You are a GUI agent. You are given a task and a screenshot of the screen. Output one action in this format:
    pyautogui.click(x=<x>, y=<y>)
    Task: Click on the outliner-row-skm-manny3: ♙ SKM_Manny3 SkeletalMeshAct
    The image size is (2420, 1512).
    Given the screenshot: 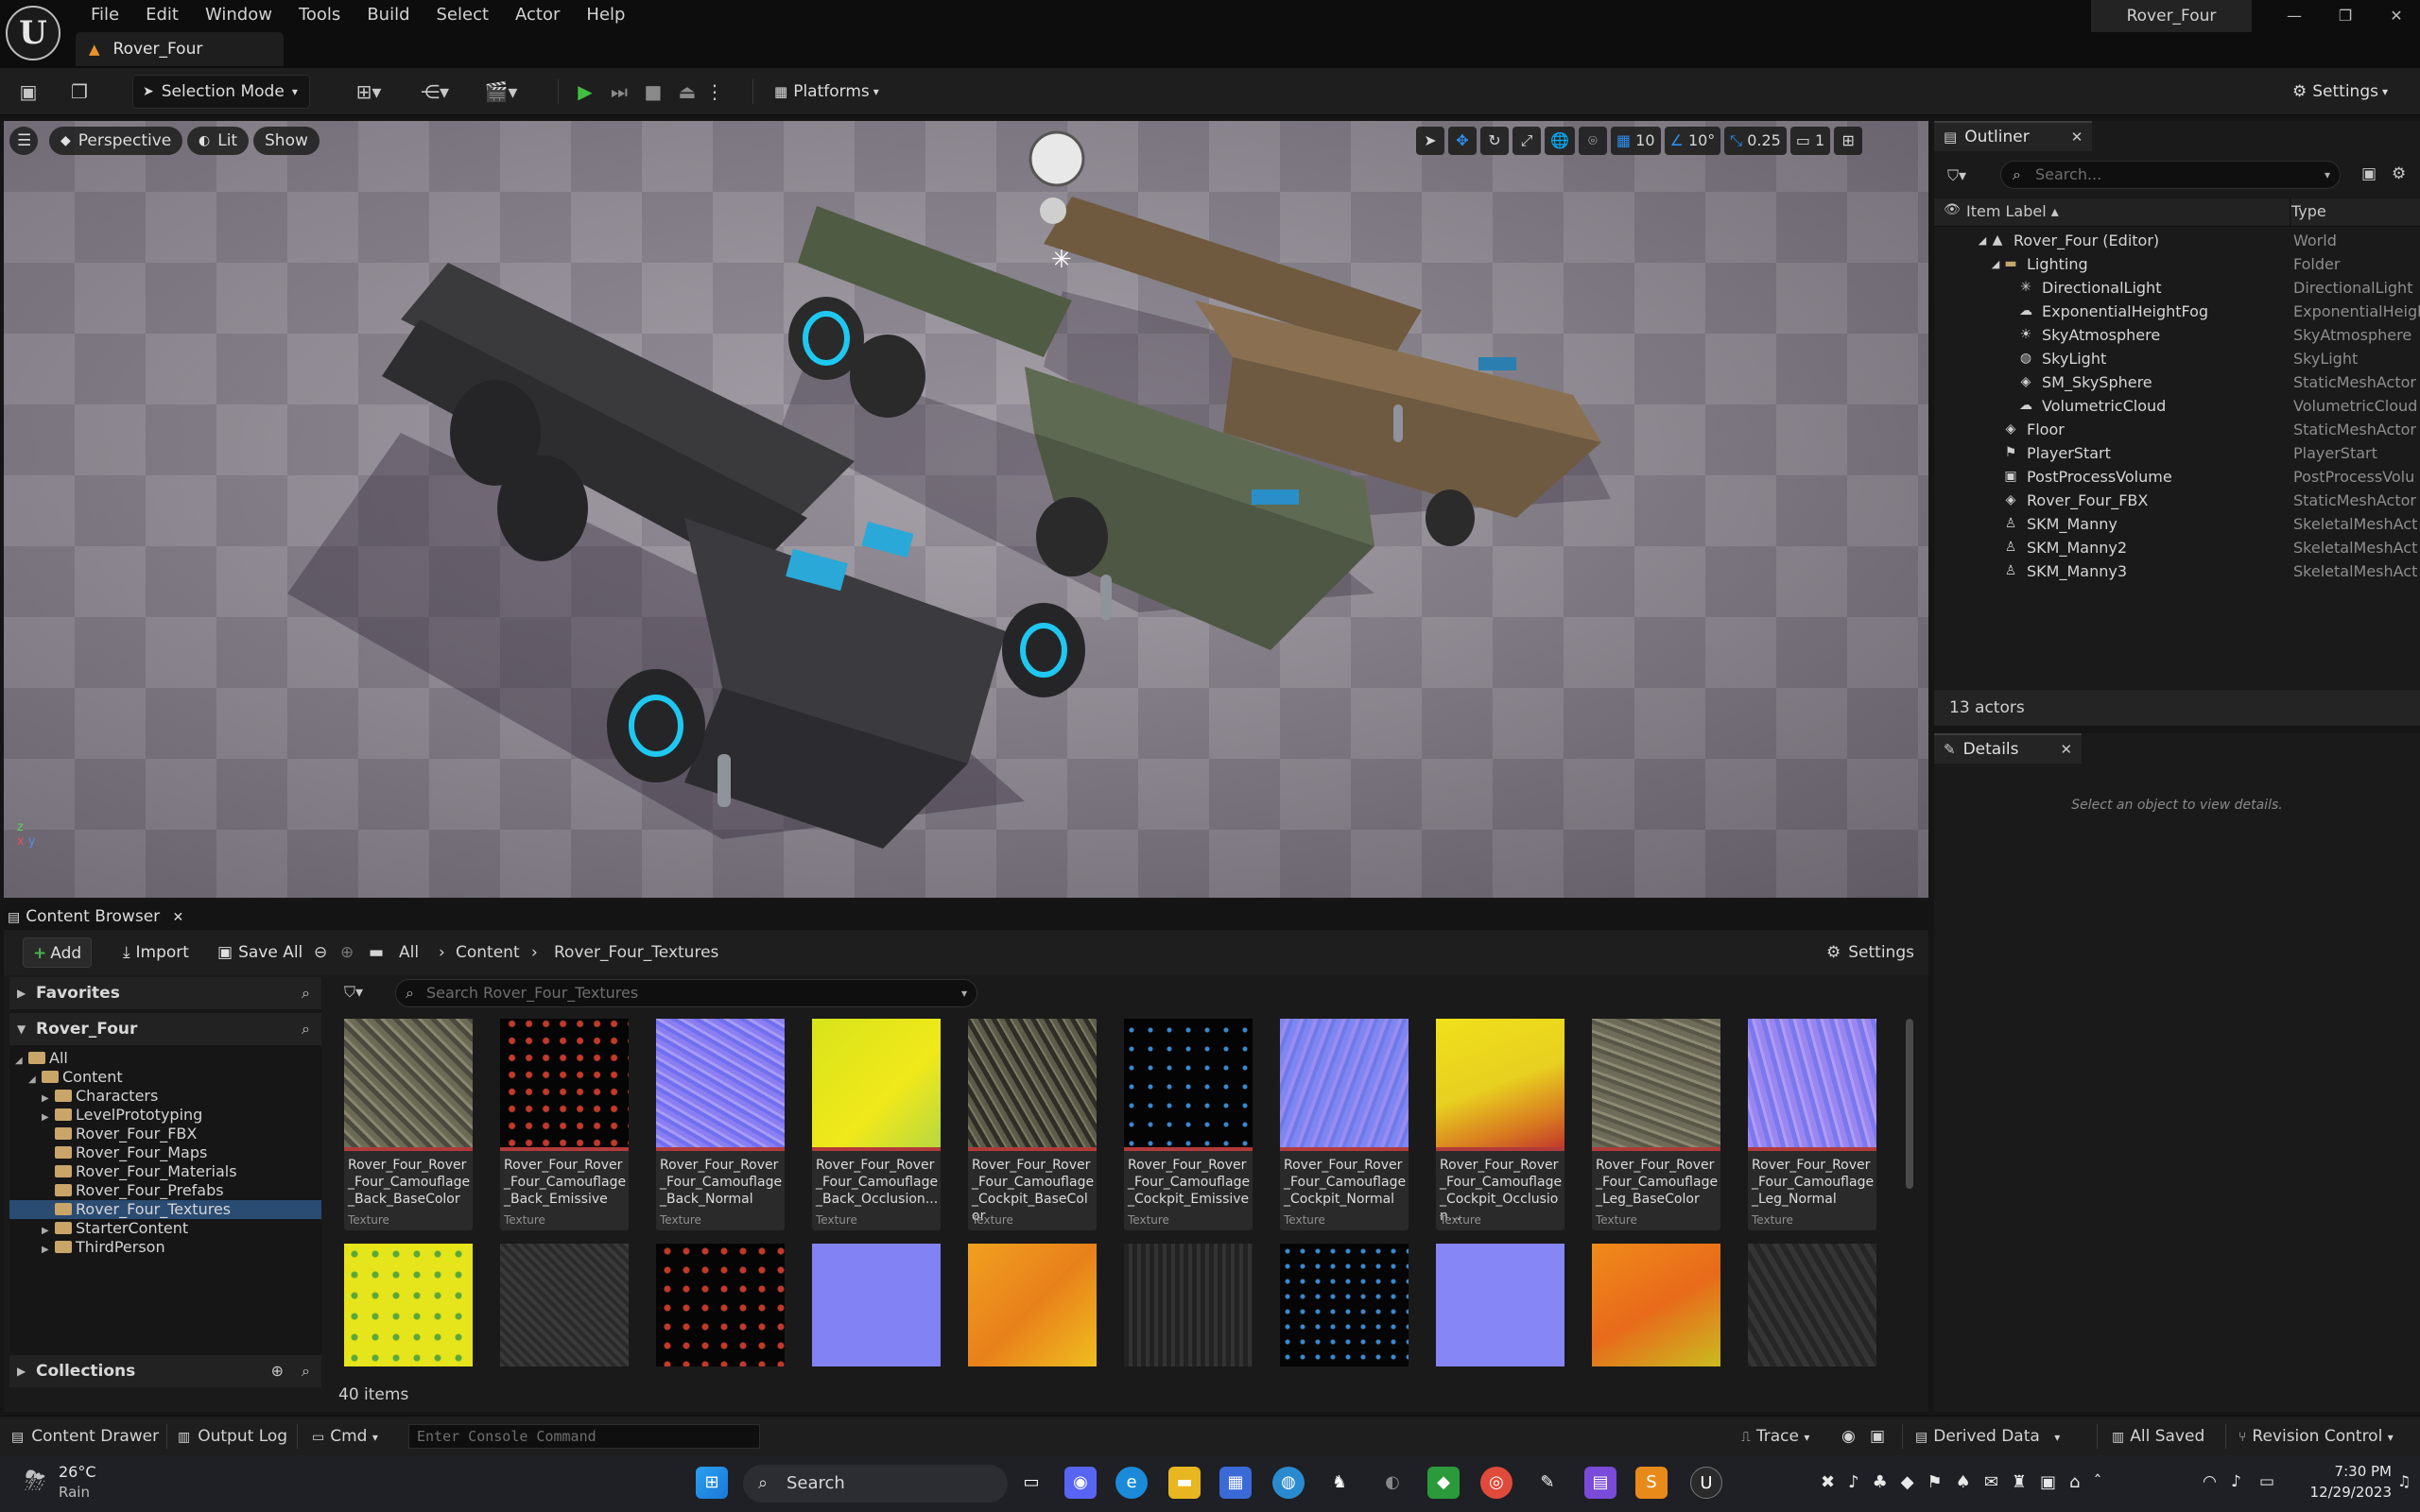 What is the action you would take?
    pyautogui.click(x=2177, y=571)
    